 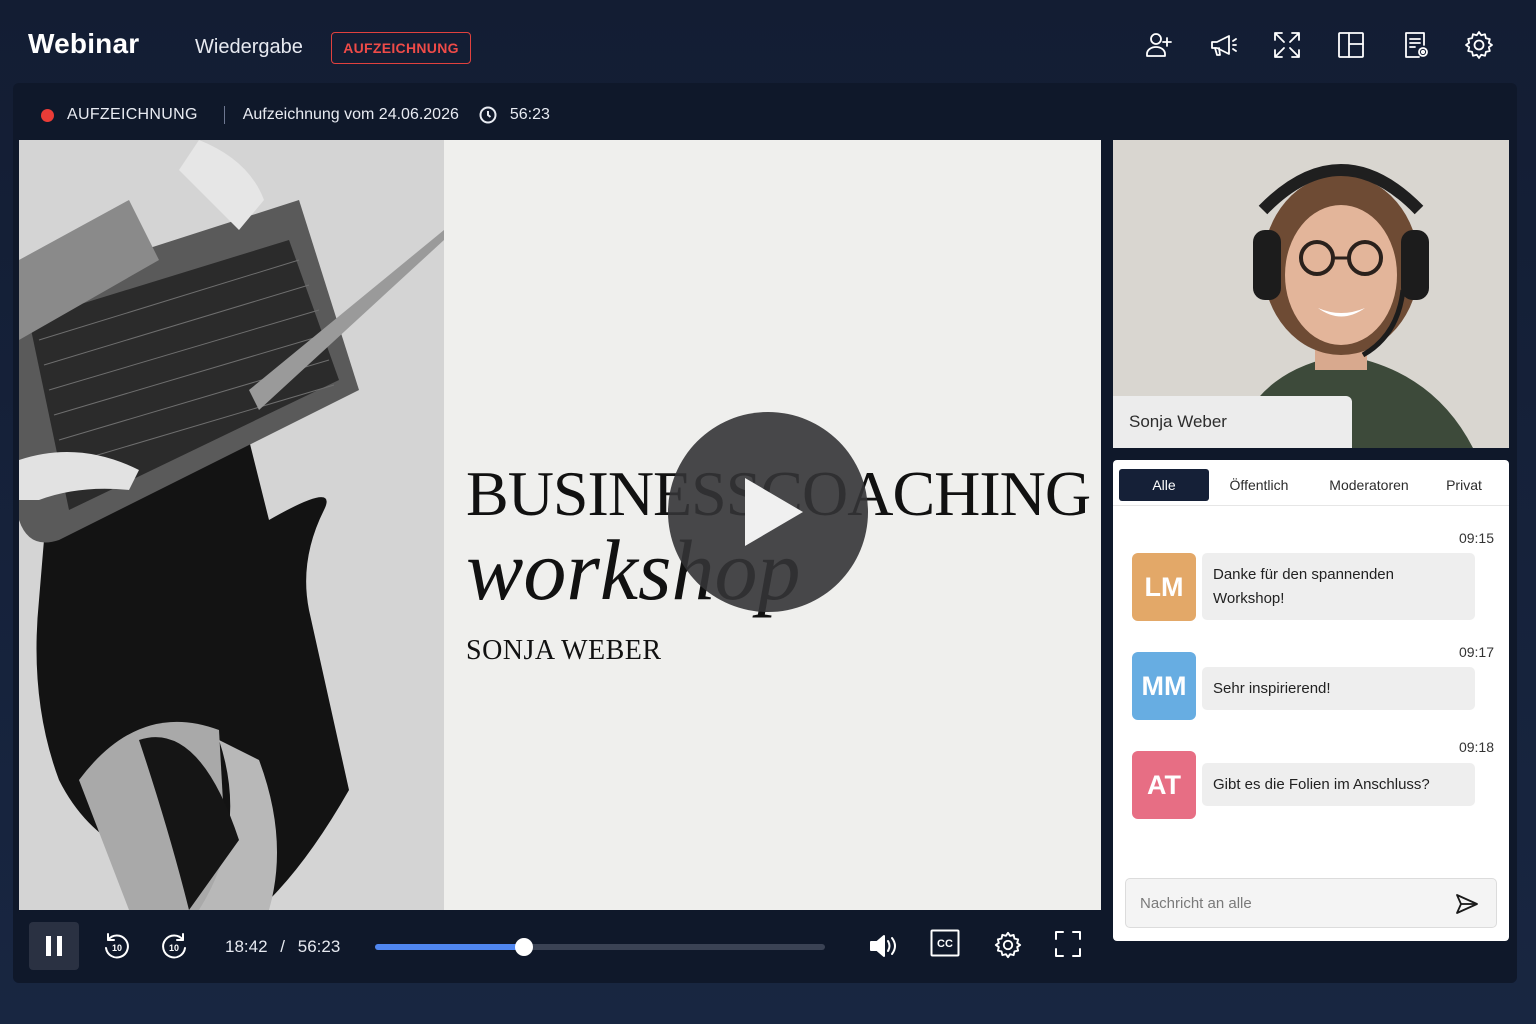 I want to click on avatar: LM, so click(x=1164, y=587).